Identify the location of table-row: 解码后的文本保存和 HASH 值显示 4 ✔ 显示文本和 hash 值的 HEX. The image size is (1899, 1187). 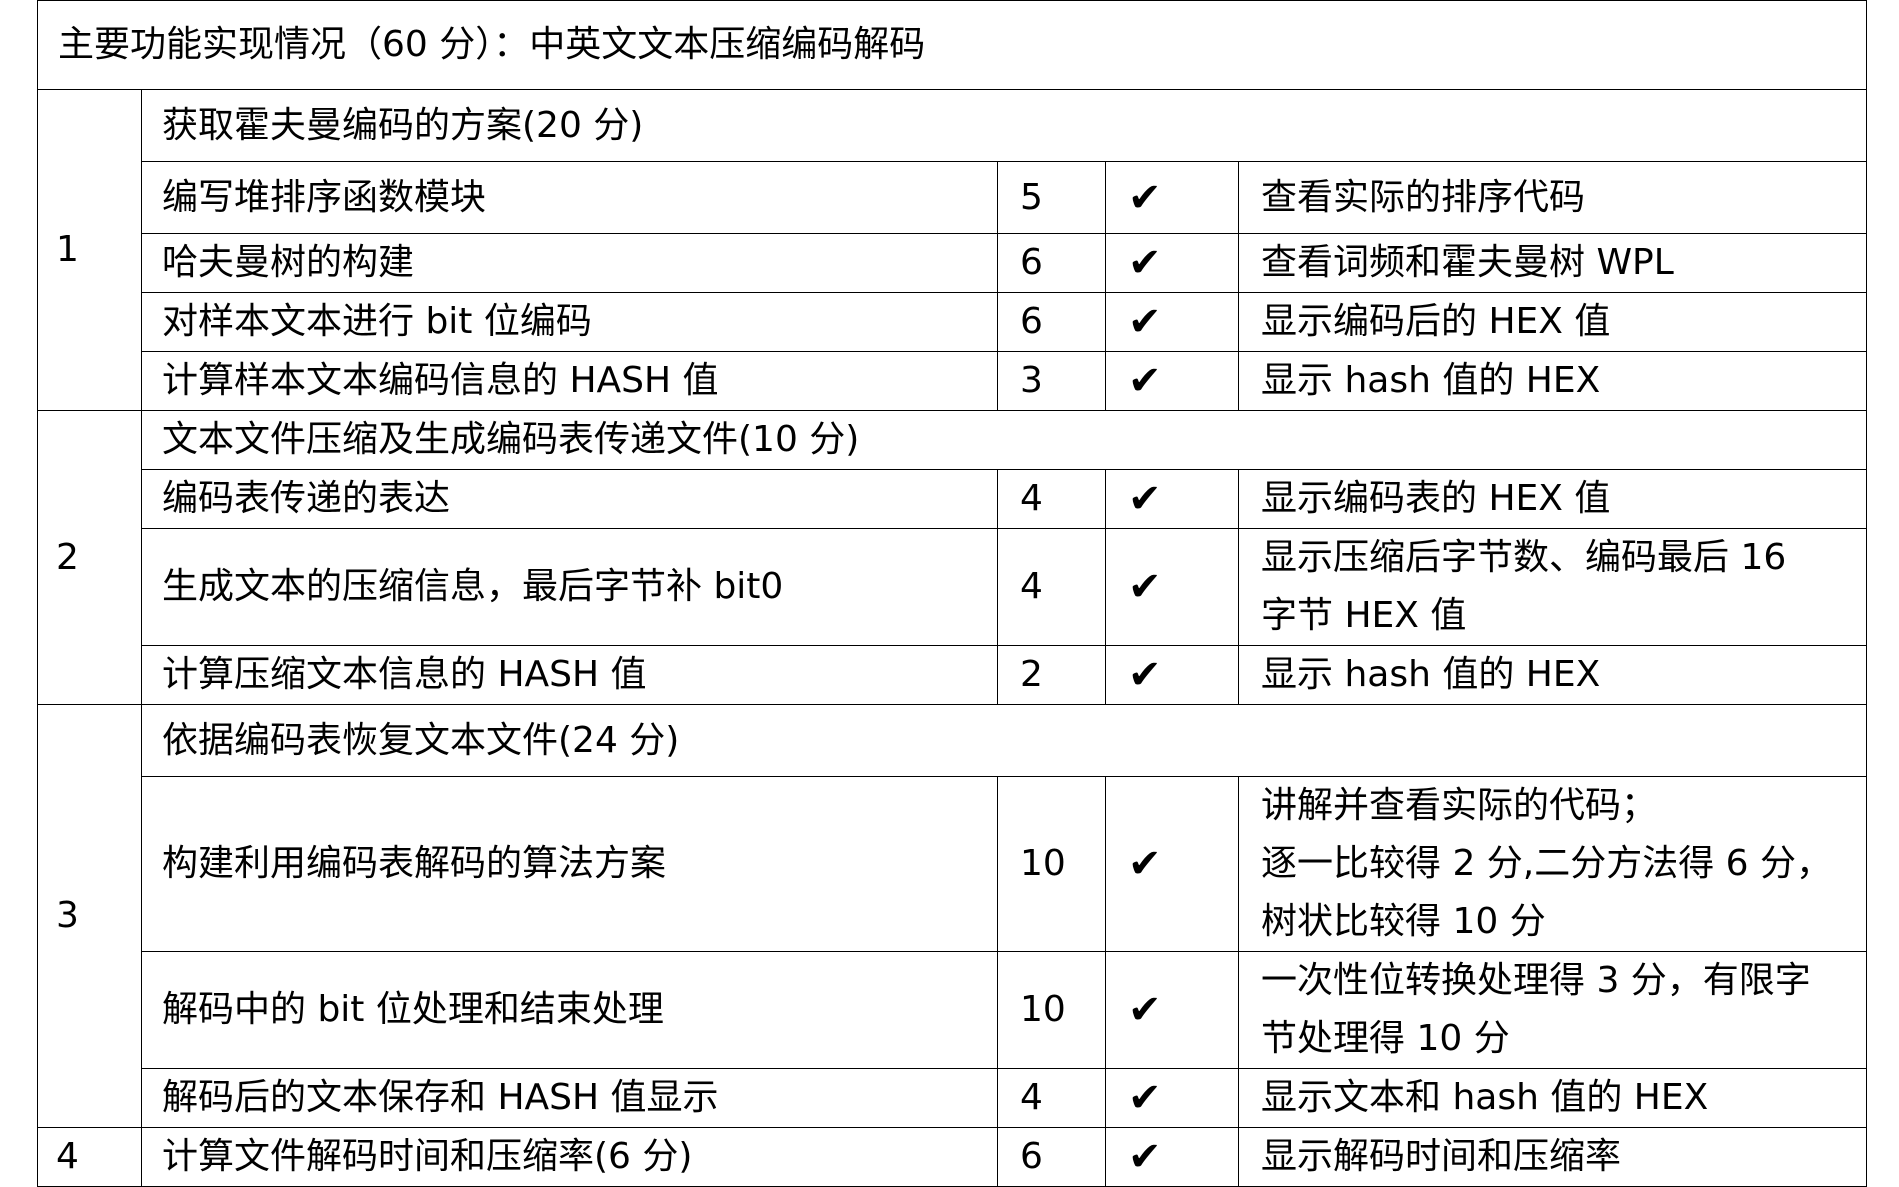
(953, 1098).